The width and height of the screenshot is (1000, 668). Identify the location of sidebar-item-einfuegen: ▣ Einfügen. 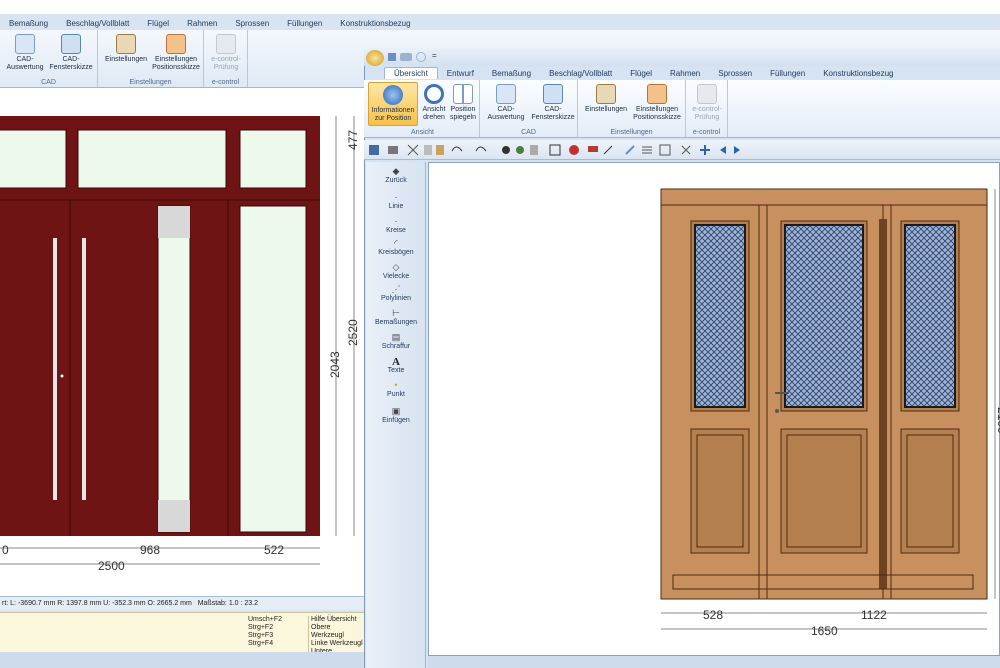
(396, 415).